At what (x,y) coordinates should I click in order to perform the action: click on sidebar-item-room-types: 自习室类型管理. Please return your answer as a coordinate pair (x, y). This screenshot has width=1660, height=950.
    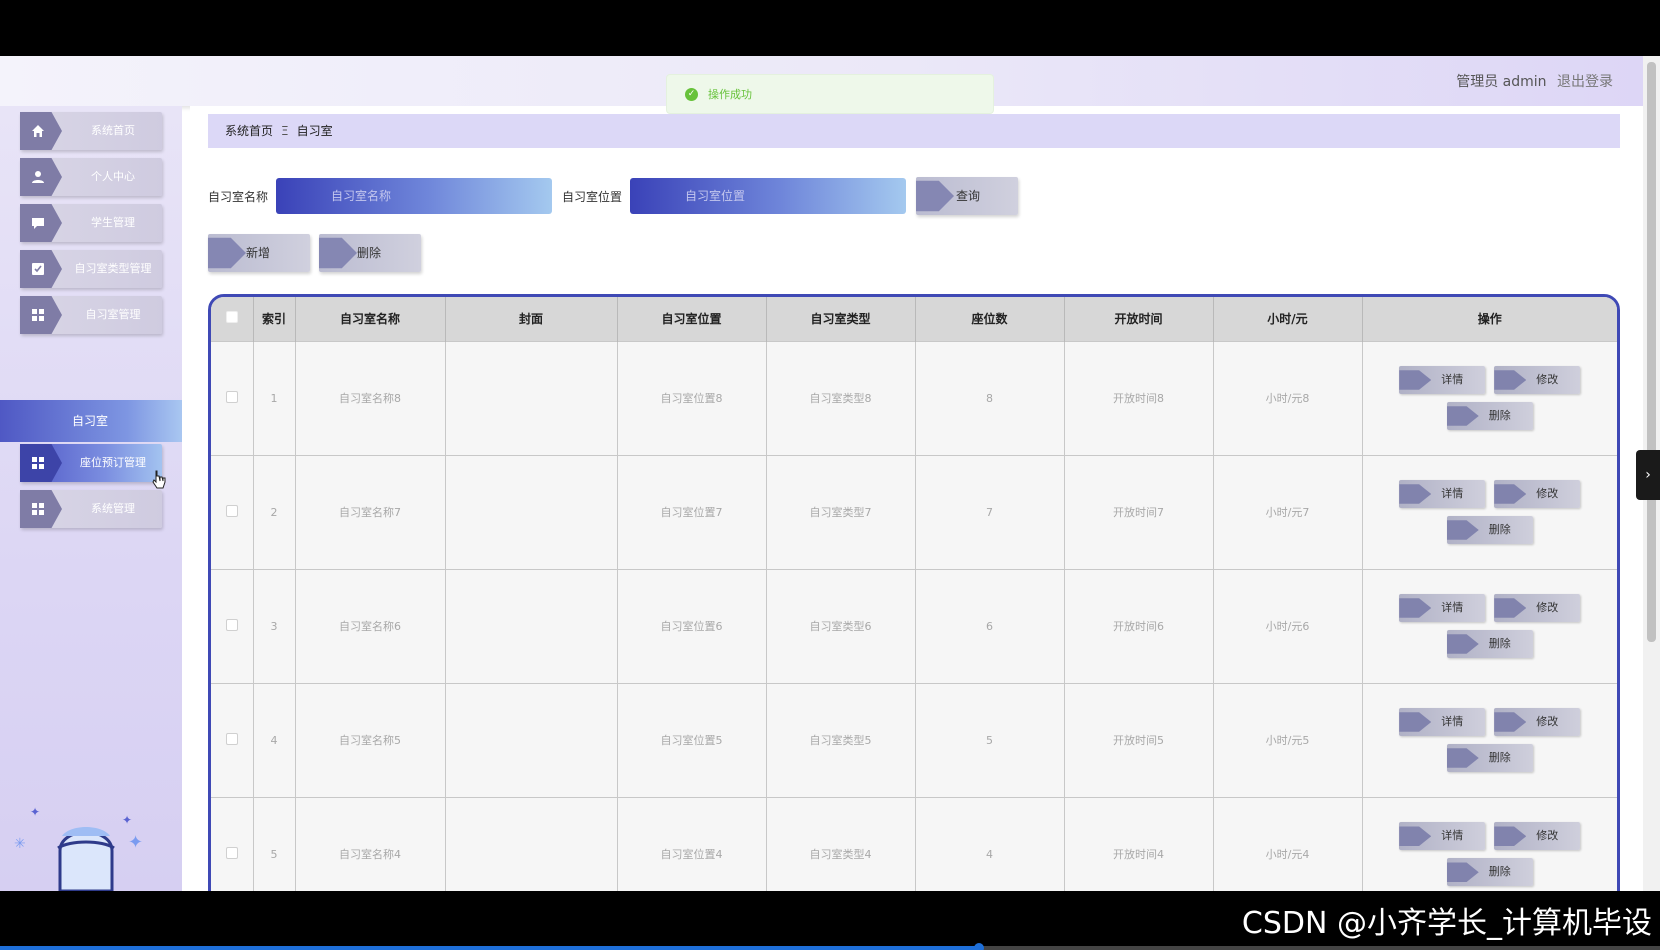
    Looking at the image, I should click on (91, 269).